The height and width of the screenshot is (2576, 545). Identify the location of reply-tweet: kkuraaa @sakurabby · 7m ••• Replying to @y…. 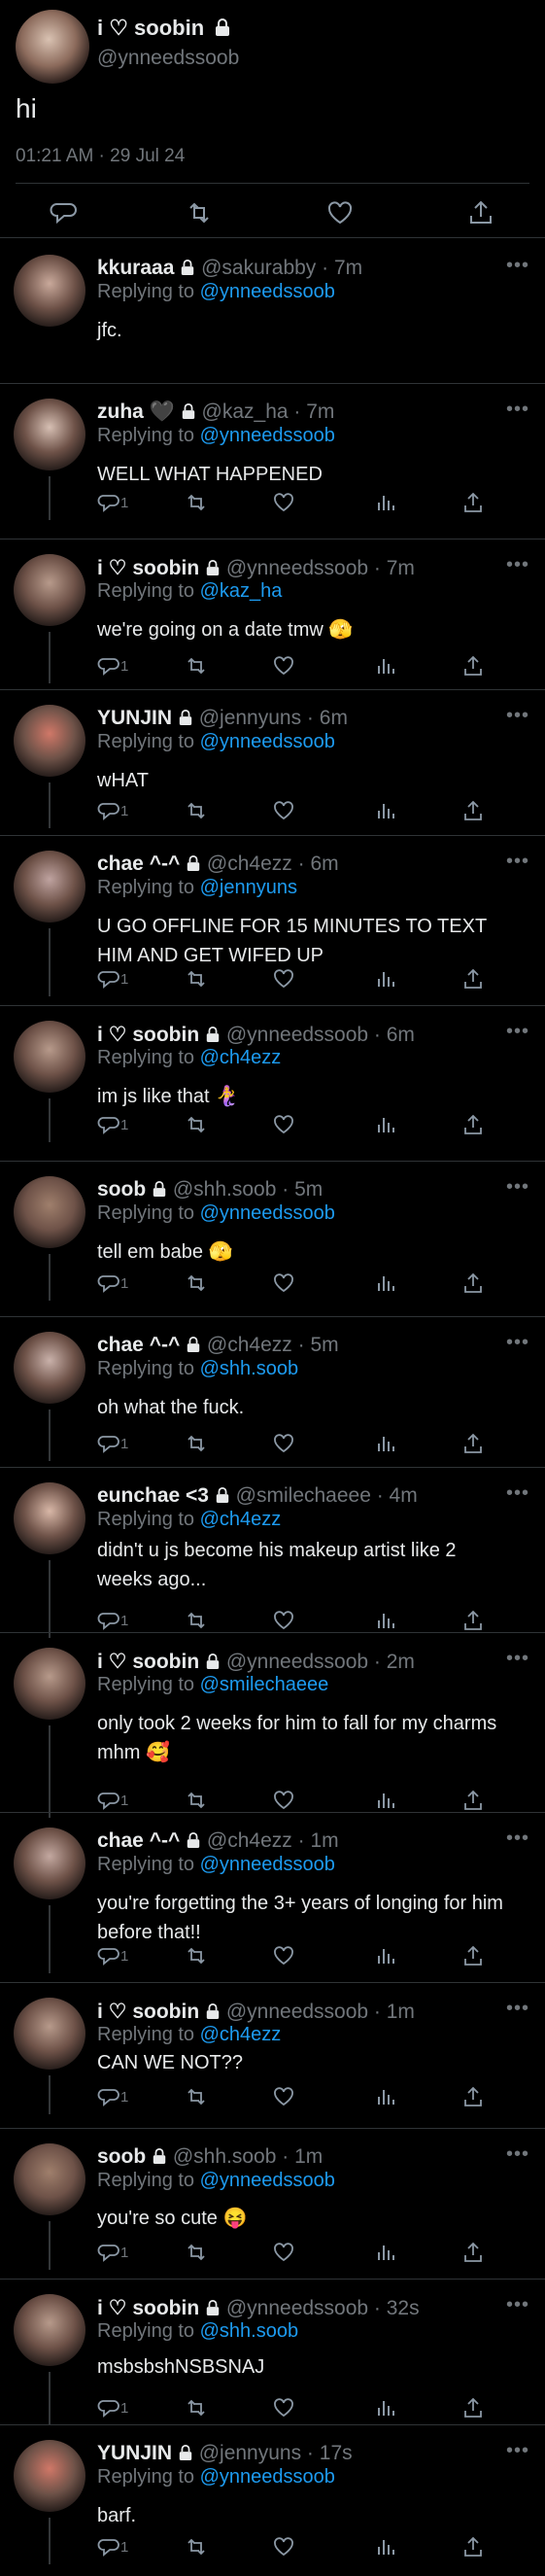
(272, 327).